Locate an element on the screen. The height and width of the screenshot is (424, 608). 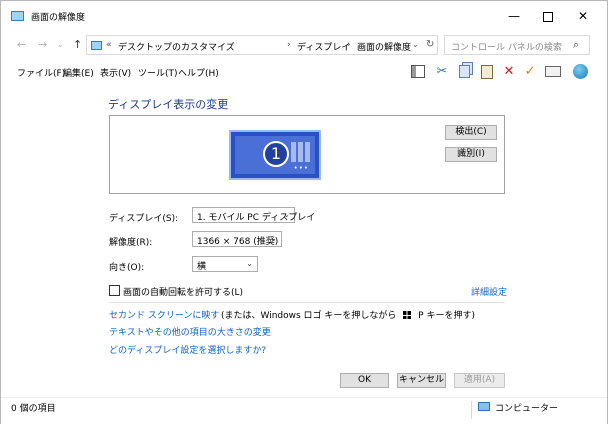
breadcrumb-item: デスクトップのカスタマイズ is located at coordinates (176, 46).